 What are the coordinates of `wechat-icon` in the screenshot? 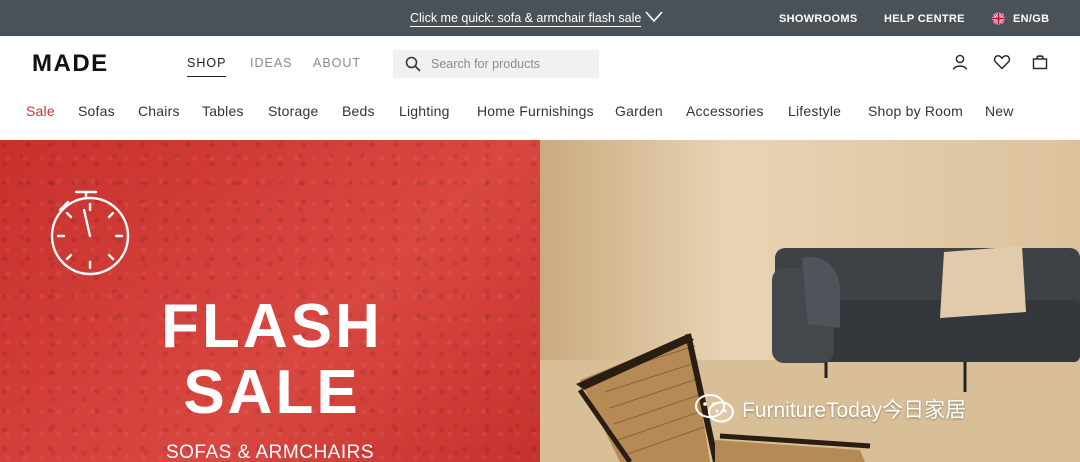 It's located at (714, 408).